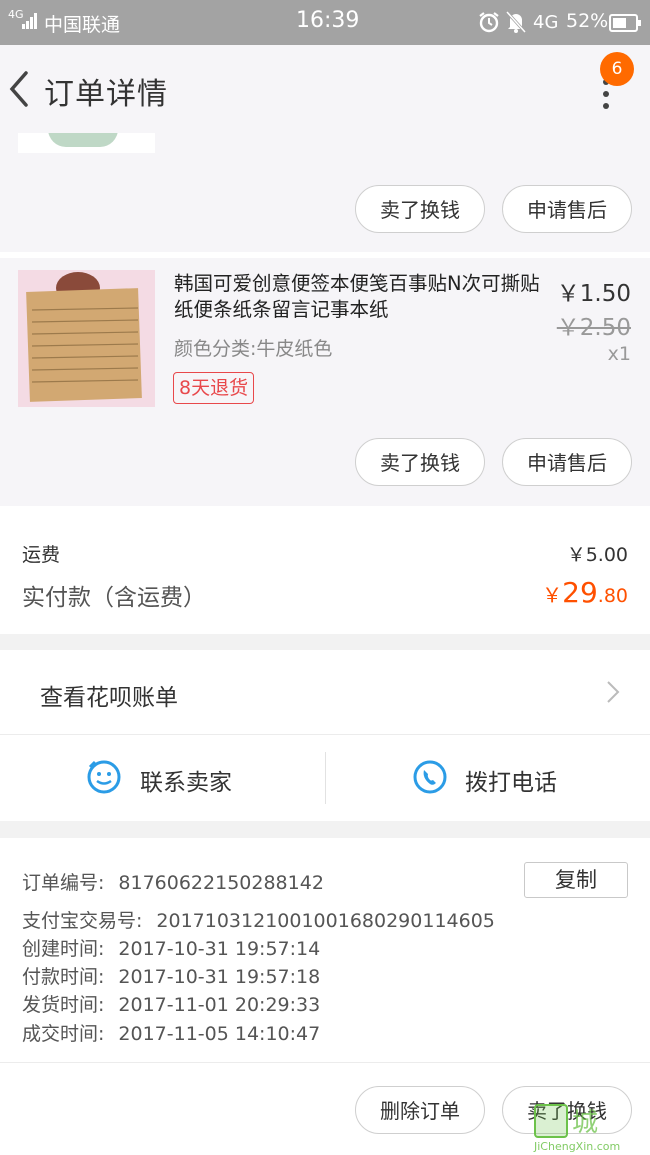  What do you see at coordinates (219, 1005) in the screenshot?
I see `shipped-time-value: 2017-11-01 20:29:33` at bounding box center [219, 1005].